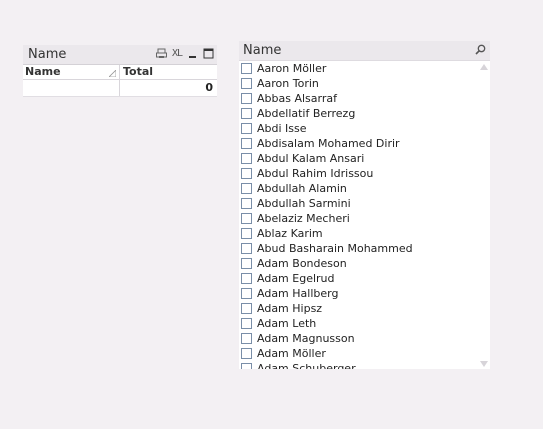 The height and width of the screenshot is (429, 543). What do you see at coordinates (288, 83) in the screenshot?
I see `list-item-label: Aaron Torin` at bounding box center [288, 83].